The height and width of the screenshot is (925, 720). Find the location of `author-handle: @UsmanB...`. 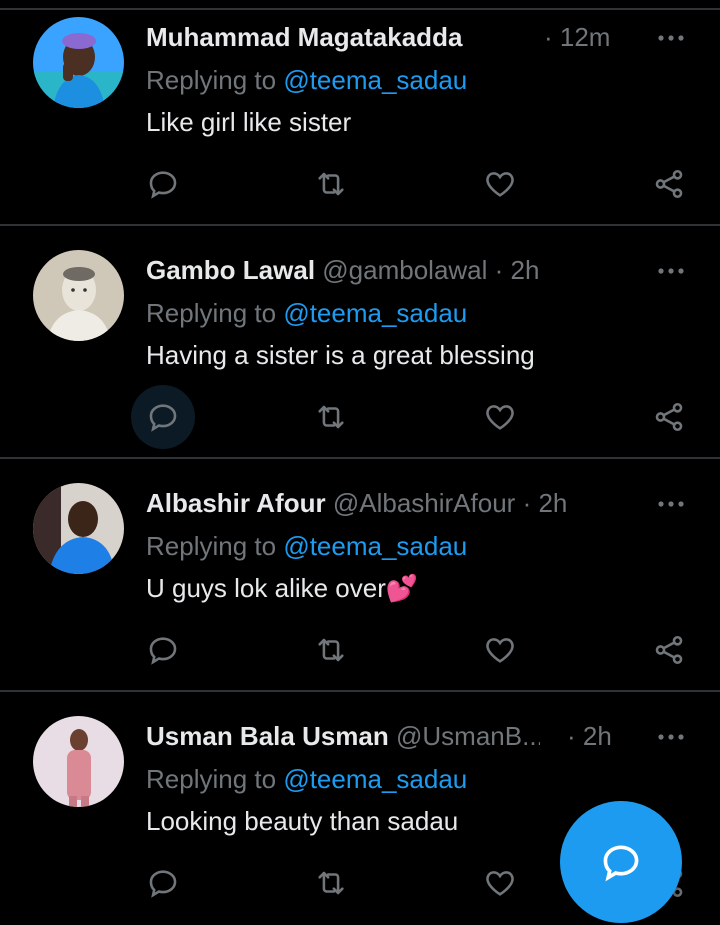

author-handle: @UsmanB... is located at coordinates (468, 736).